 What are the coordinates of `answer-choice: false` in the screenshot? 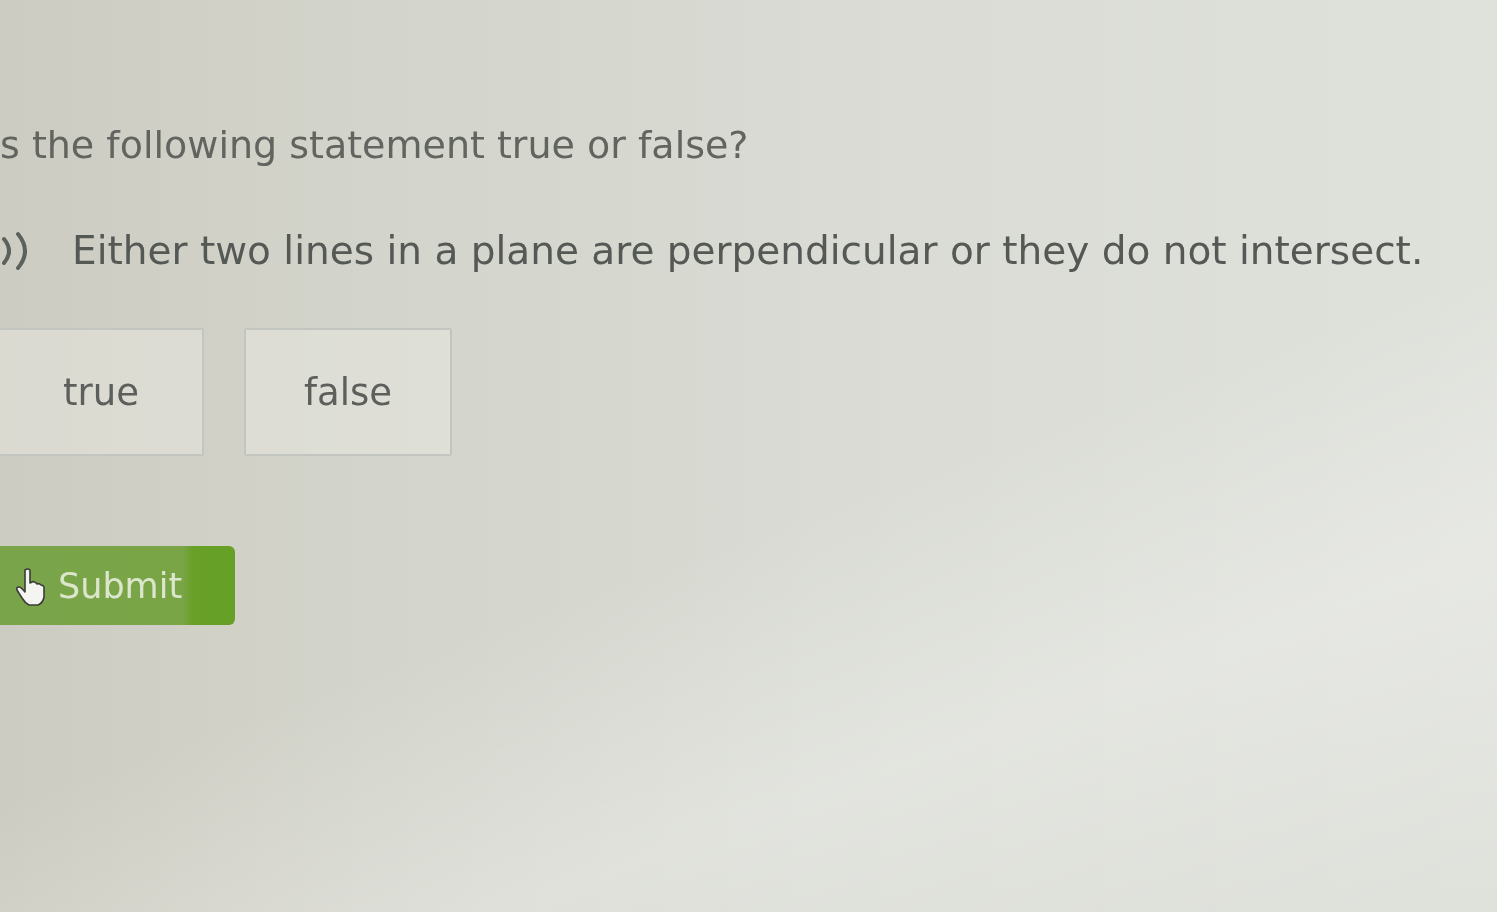 It's located at (348, 392).